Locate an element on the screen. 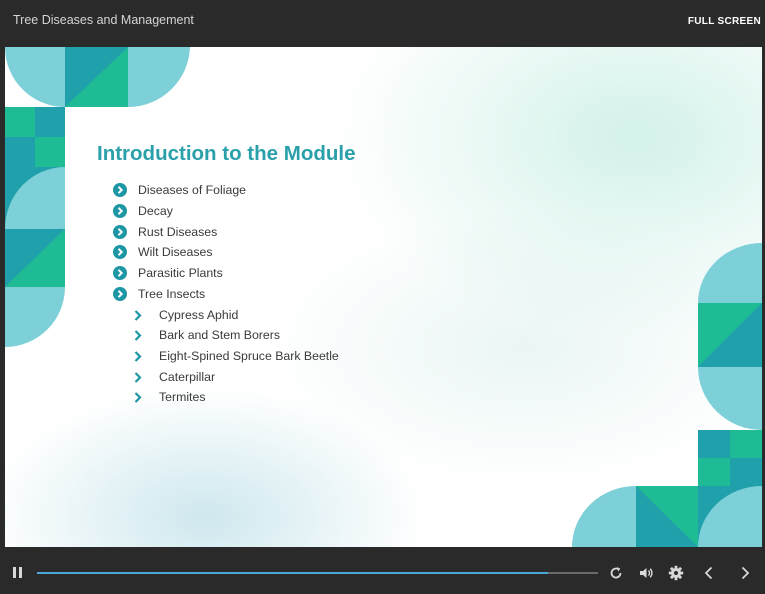  settings-gear-icon is located at coordinates (676, 573).